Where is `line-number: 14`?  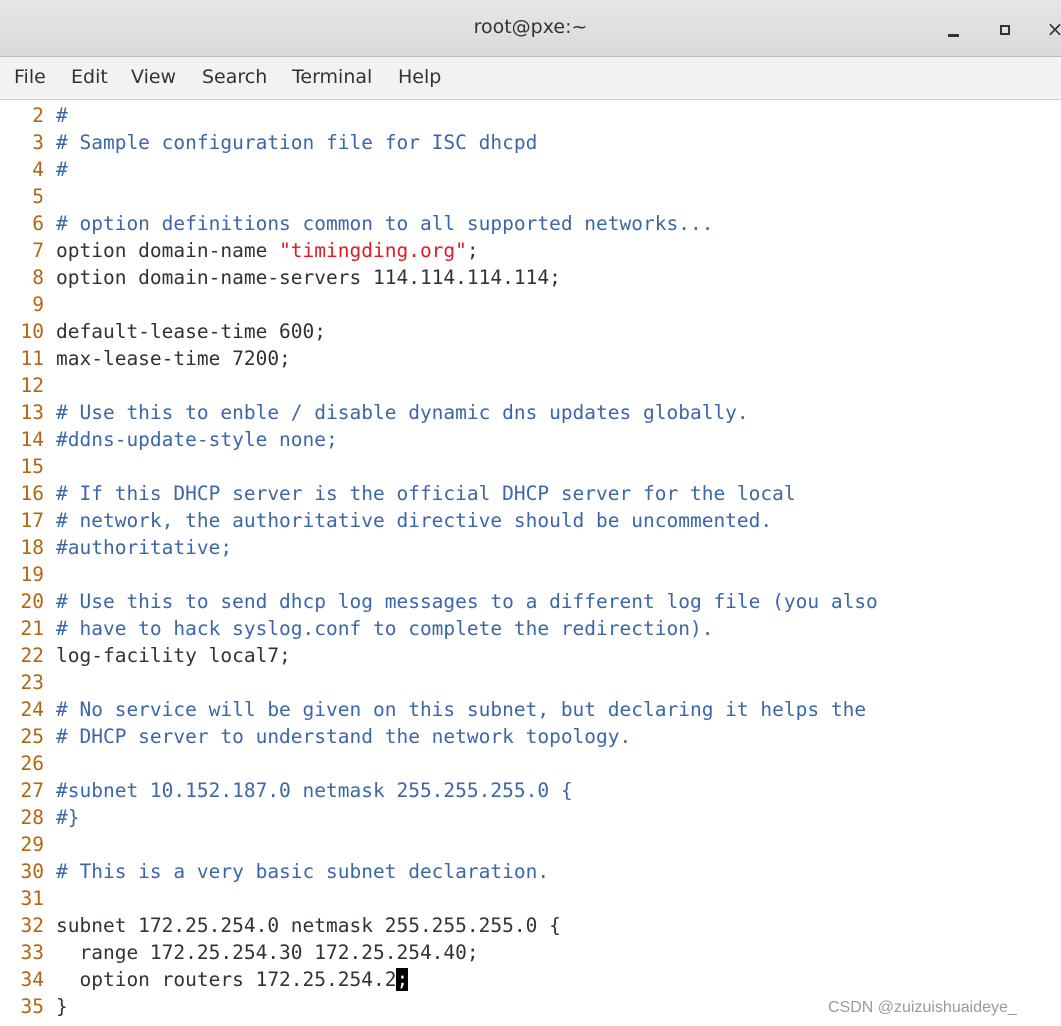
line-number: 14 is located at coordinates (32, 439).